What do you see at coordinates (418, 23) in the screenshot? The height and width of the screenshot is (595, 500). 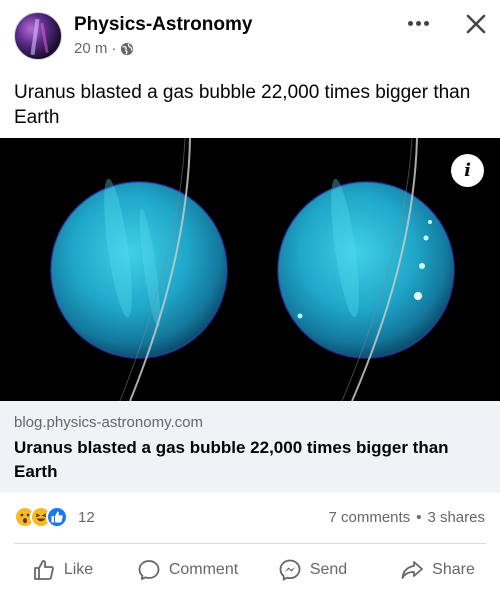 I see `more-options-icon` at bounding box center [418, 23].